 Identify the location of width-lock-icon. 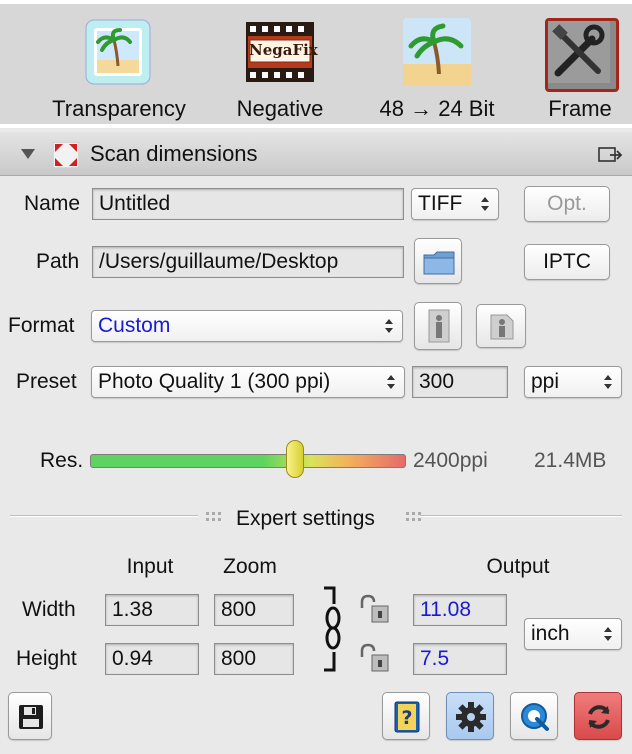
(374, 609).